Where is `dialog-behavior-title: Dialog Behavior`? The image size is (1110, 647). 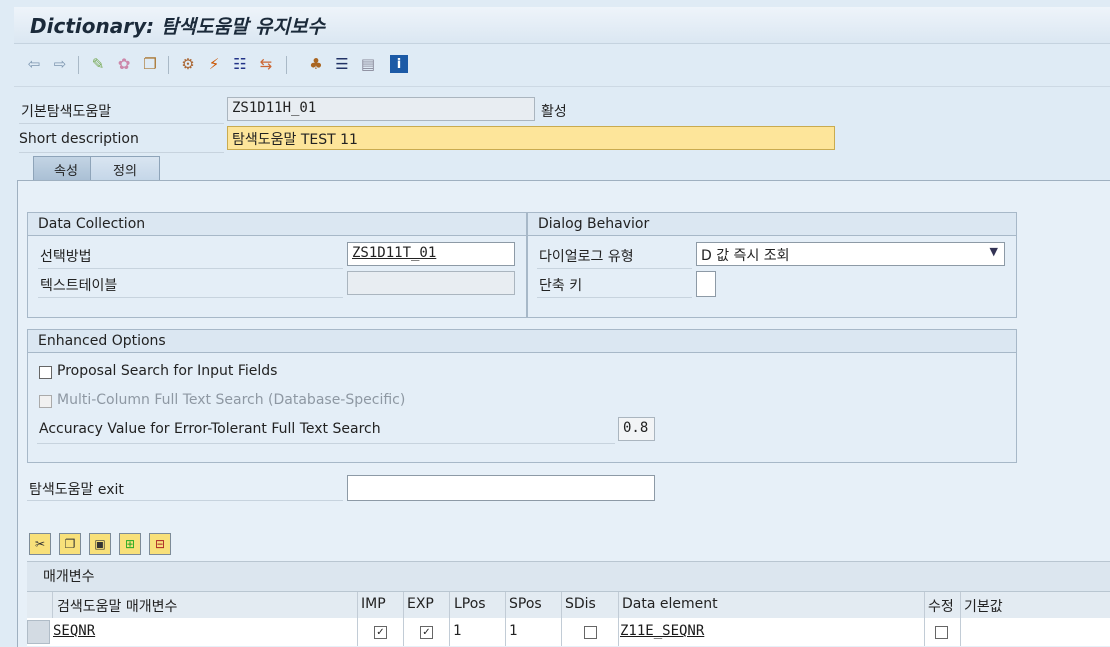 dialog-behavior-title: Dialog Behavior is located at coordinates (772, 224).